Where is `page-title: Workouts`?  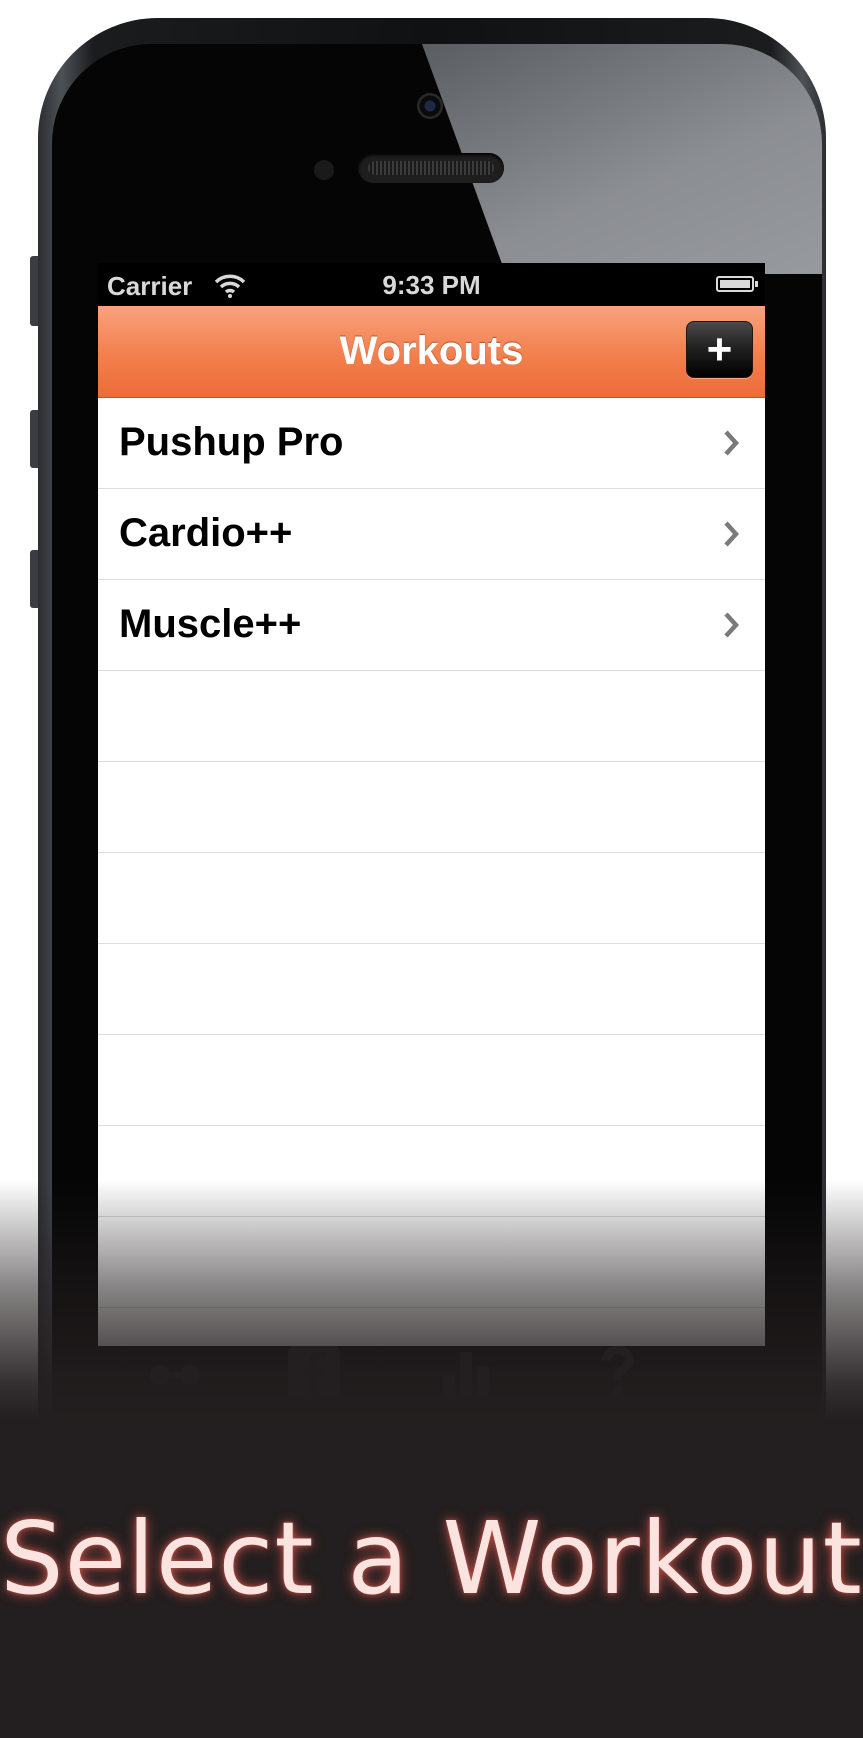
page-title: Workouts is located at coordinates (431, 351).